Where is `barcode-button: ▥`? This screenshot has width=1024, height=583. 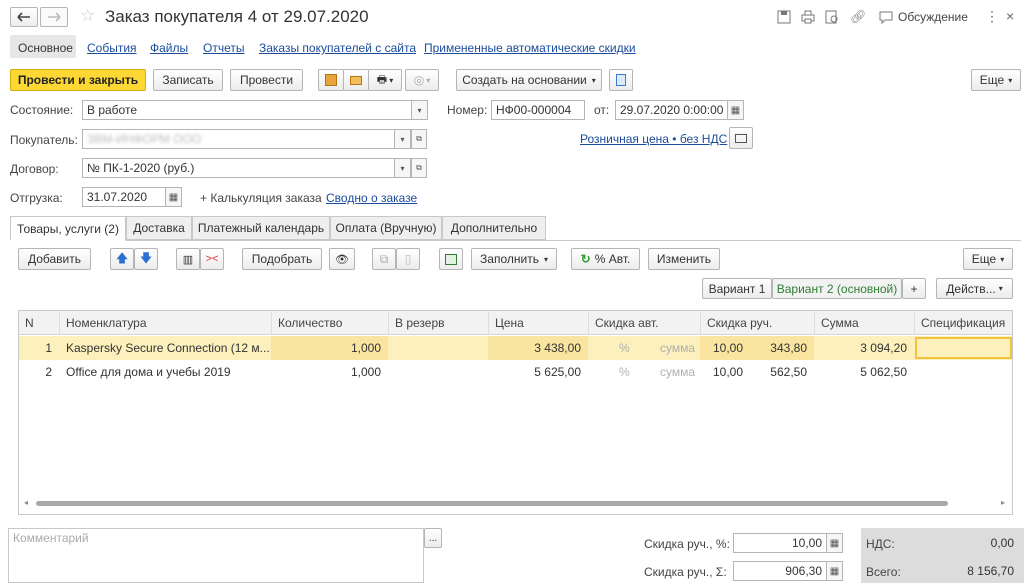 barcode-button: ▥ is located at coordinates (188, 259).